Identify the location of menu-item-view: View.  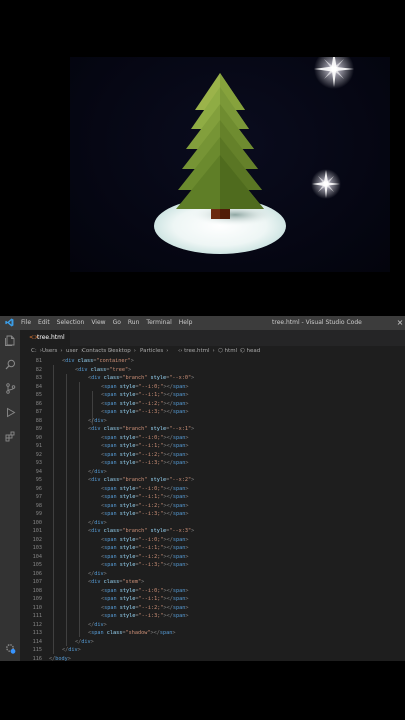
(98, 323).